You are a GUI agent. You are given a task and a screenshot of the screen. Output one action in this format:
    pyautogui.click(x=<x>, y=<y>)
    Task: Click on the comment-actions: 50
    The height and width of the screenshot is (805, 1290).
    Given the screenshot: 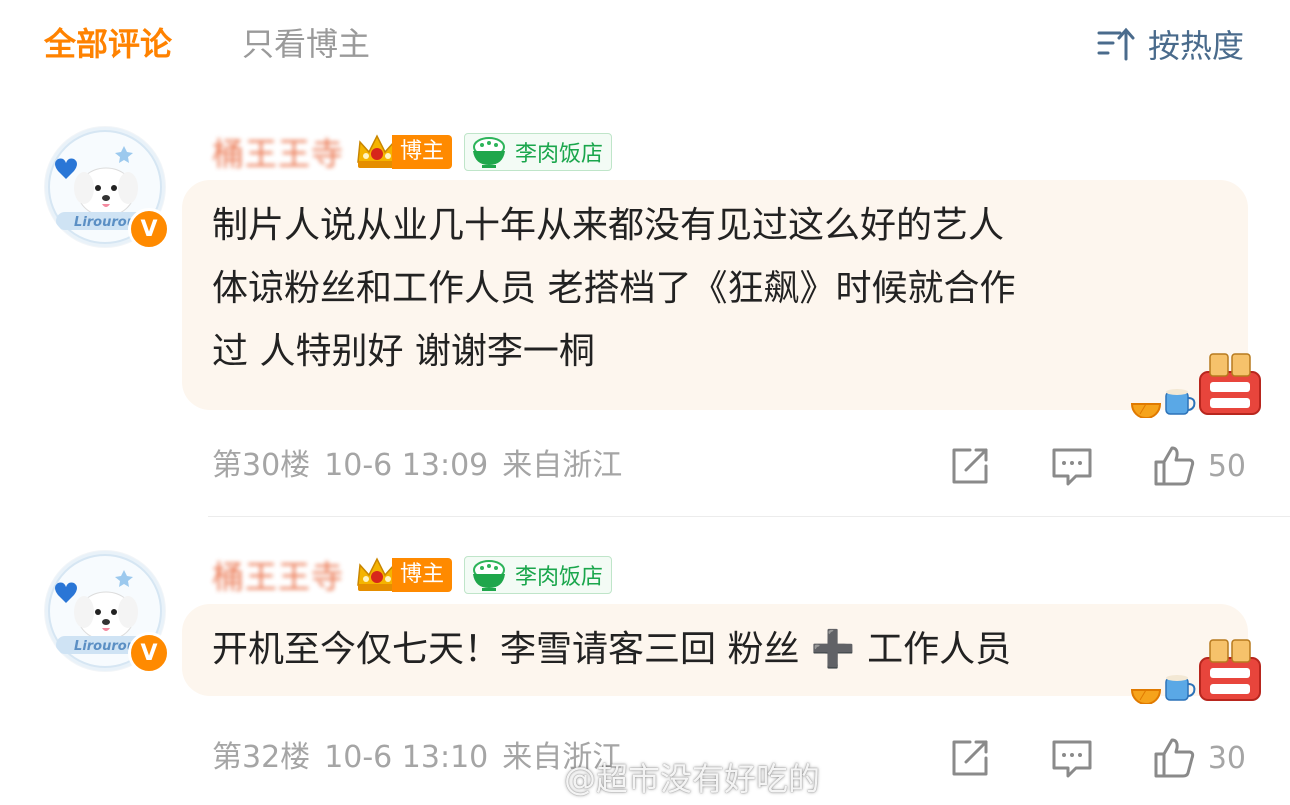 What is the action you would take?
    pyautogui.click(x=1068, y=466)
    